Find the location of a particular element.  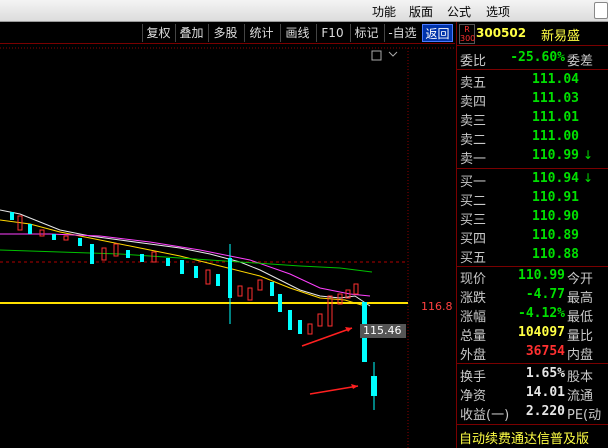

chart-collapse-icon is located at coordinates (393, 54).